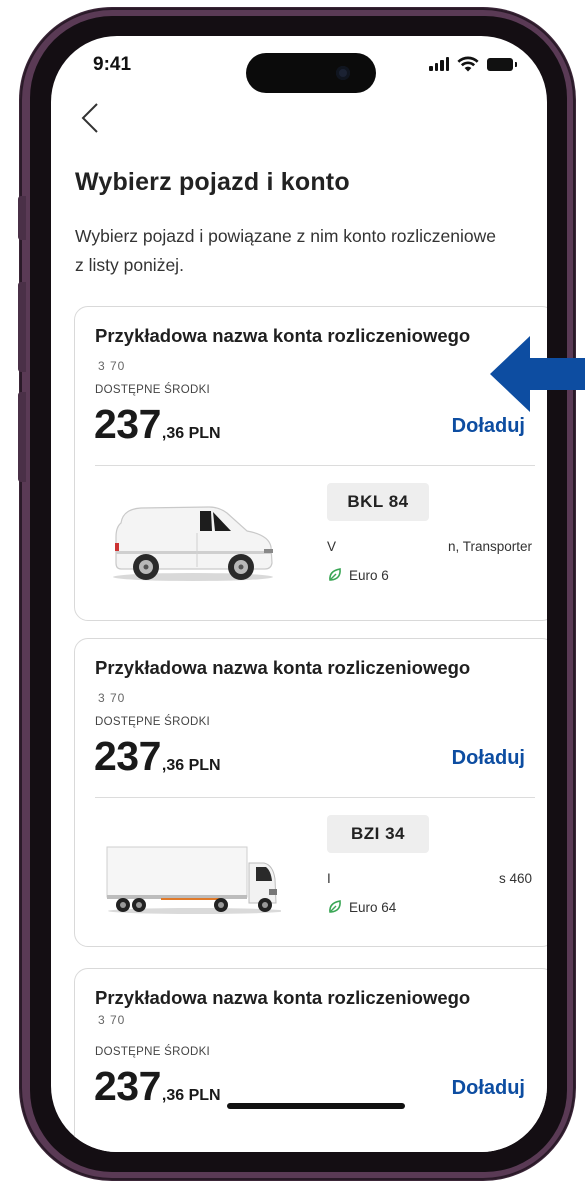 This screenshot has height=1187, width=585. I want to click on van-icon, so click(193, 543).